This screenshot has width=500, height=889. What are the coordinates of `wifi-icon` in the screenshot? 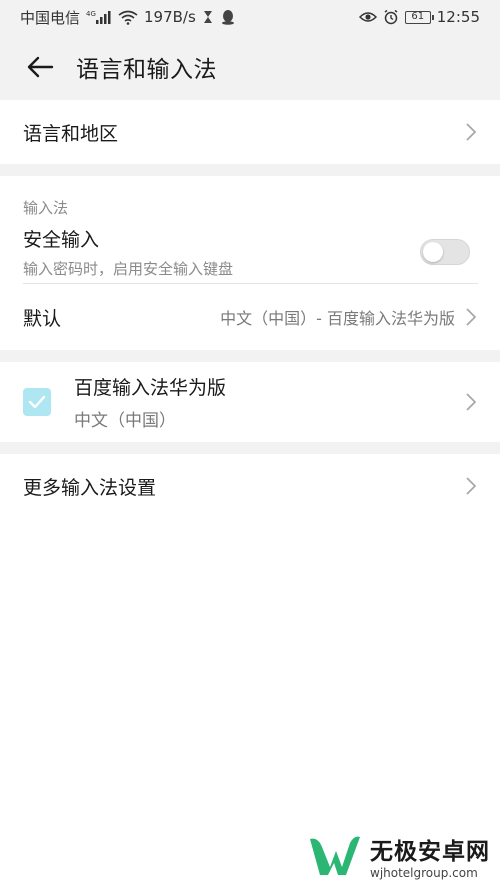 It's located at (128, 17).